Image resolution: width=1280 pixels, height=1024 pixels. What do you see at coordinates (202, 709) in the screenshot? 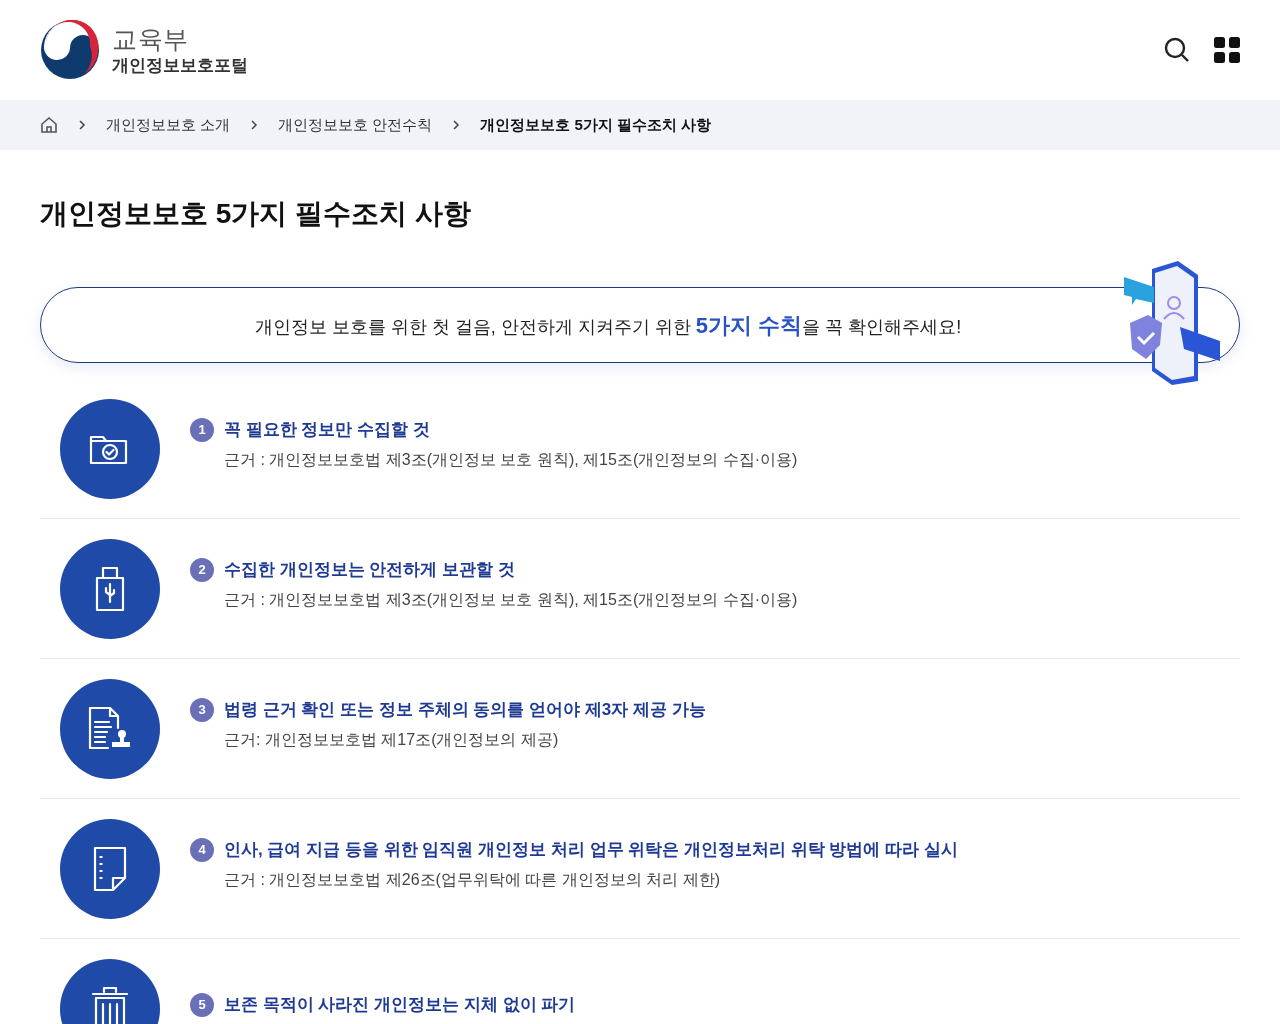
I see `step-number: 3` at bounding box center [202, 709].